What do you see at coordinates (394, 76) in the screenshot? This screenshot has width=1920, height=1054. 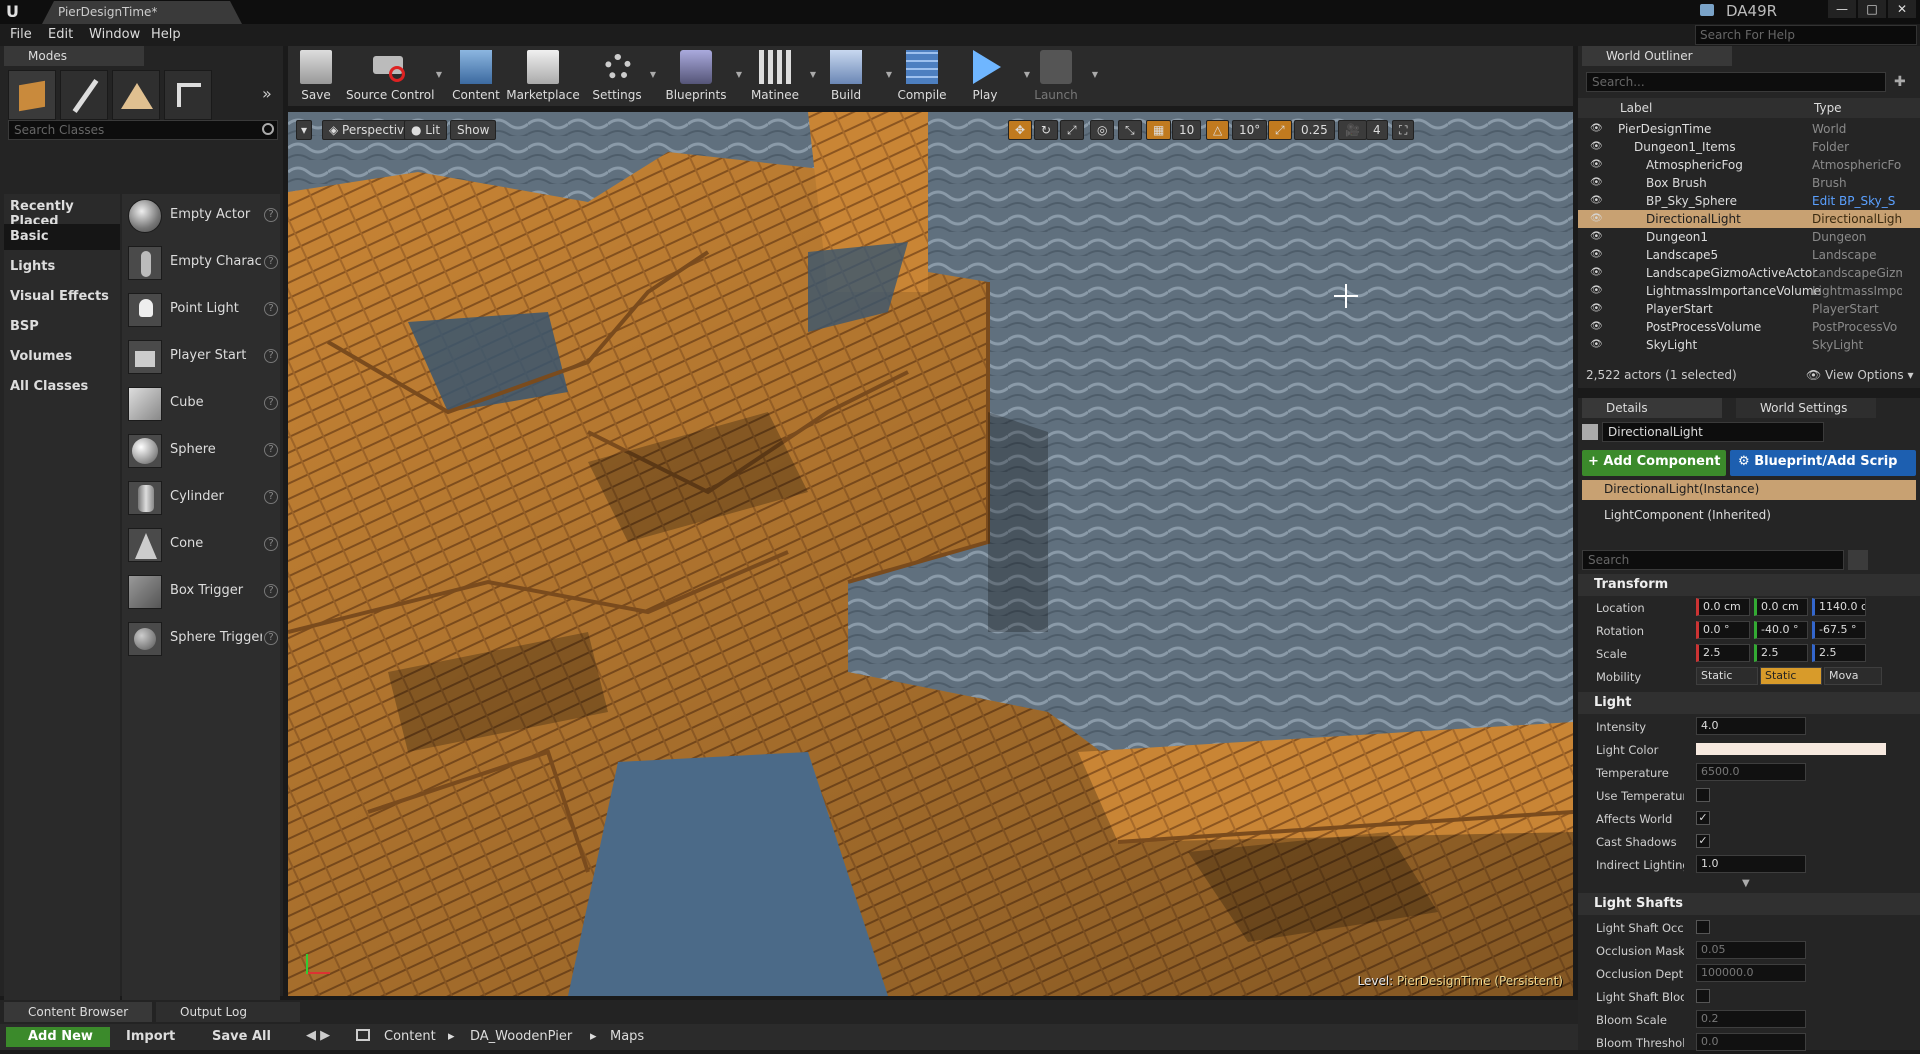 I see `source-control-button: Source Control ▼` at bounding box center [394, 76].